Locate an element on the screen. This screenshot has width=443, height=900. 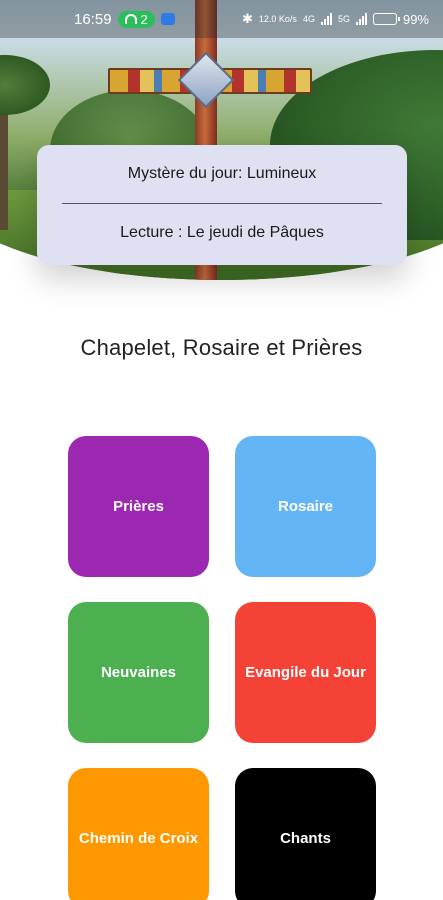
signal-icon is located at coordinates (326, 19).